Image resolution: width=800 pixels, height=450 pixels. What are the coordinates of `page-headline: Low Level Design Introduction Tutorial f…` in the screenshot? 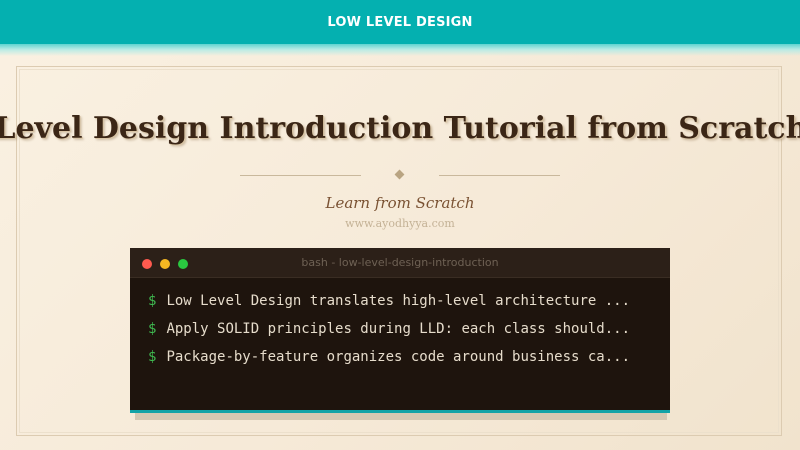 It's located at (400, 128).